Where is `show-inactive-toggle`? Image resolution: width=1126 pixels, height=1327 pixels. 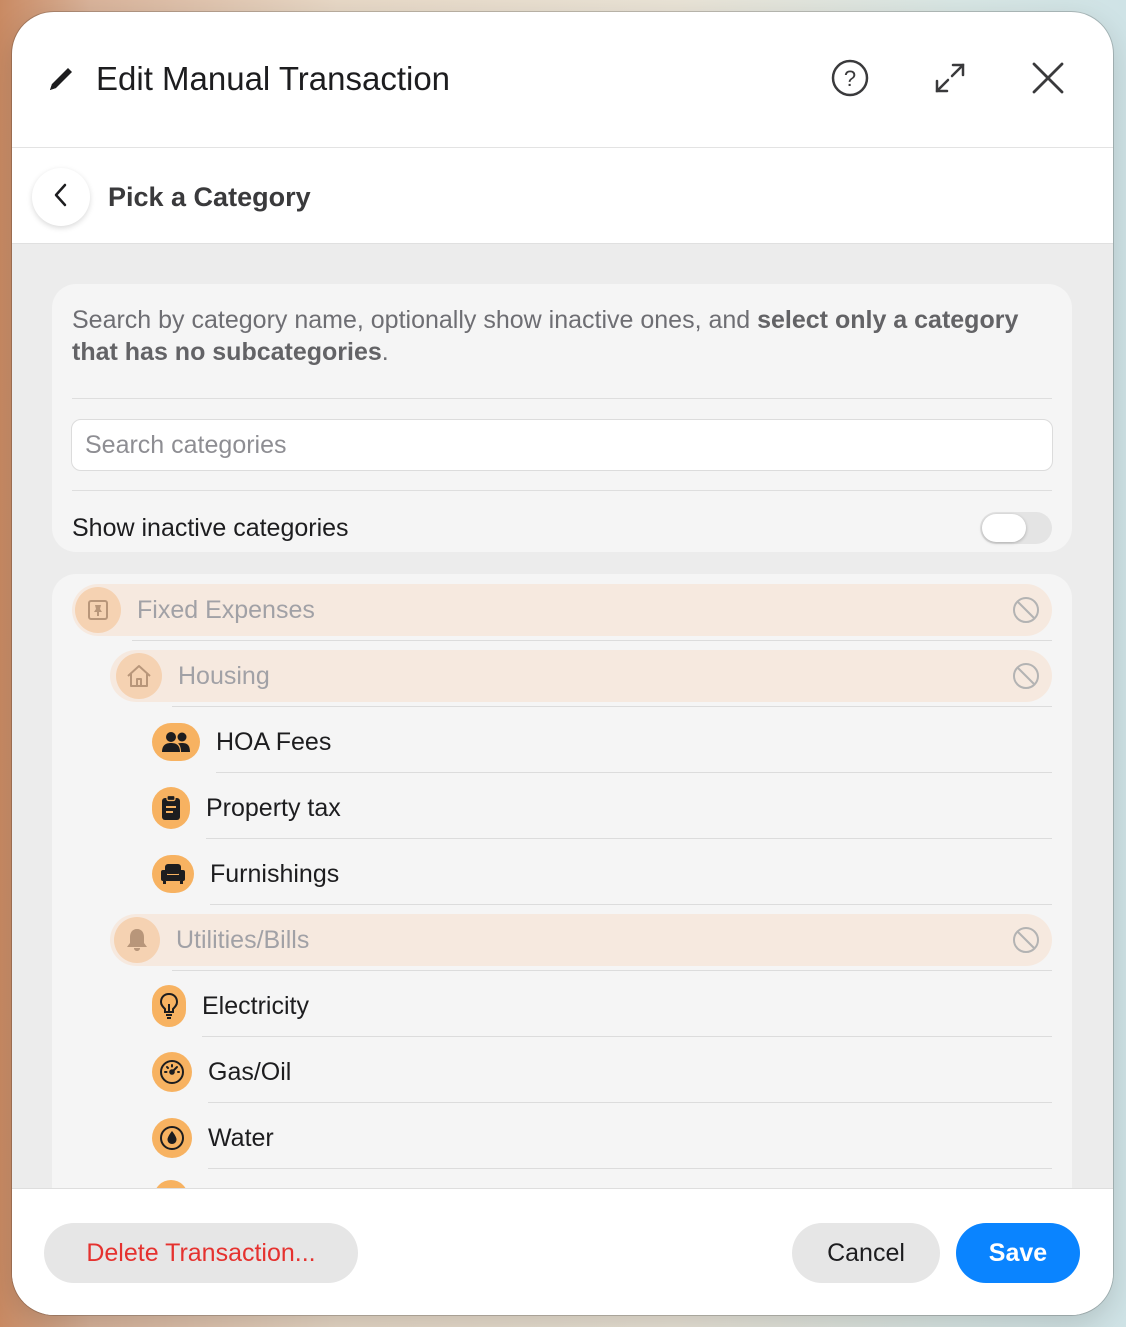 show-inactive-toggle is located at coordinates (1016, 528).